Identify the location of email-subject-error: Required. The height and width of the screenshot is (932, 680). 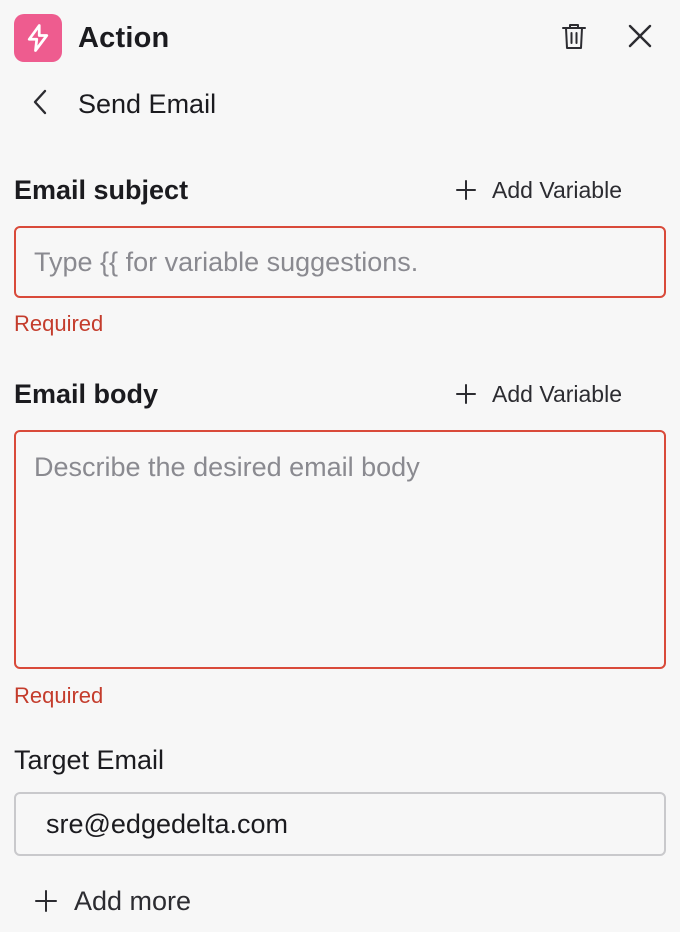
(59, 323).